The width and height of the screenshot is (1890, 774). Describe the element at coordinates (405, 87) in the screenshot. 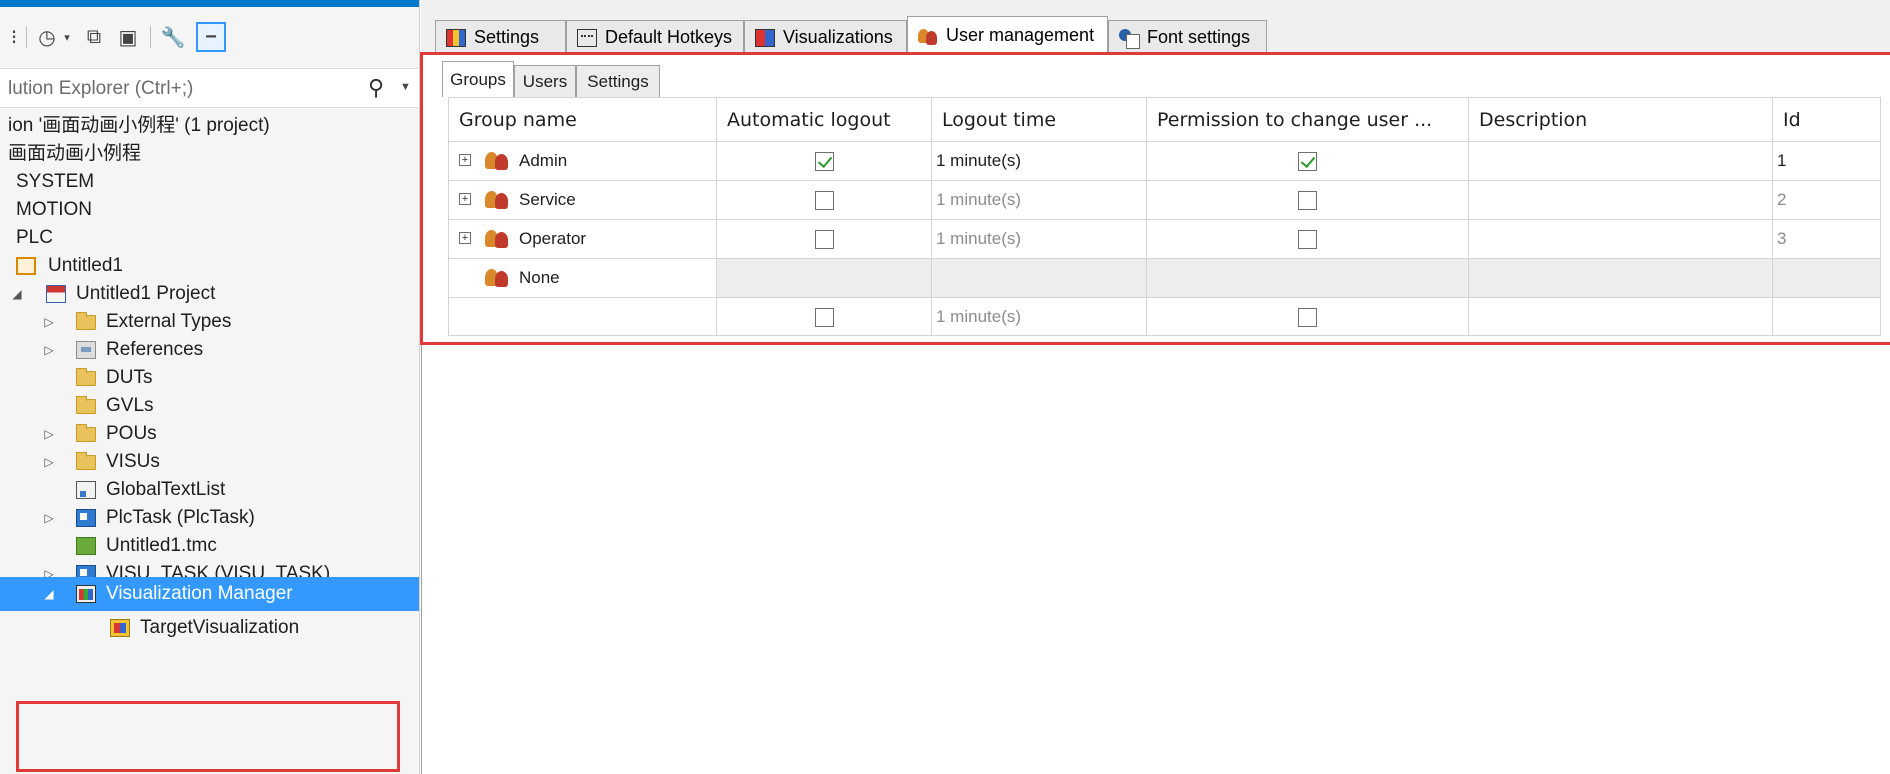

I see `search-options-dropdown-icon: ▼` at that location.